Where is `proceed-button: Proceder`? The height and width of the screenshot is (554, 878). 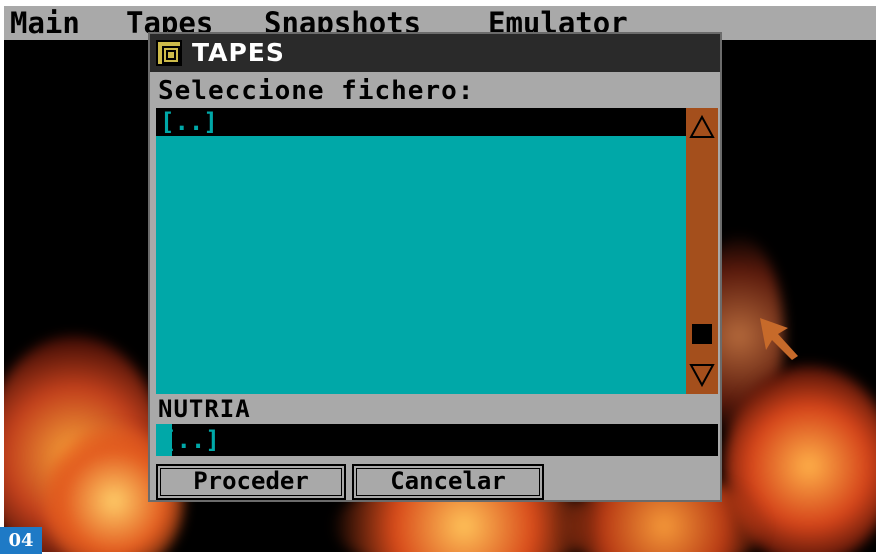 proceed-button: Proceder is located at coordinates (251, 482).